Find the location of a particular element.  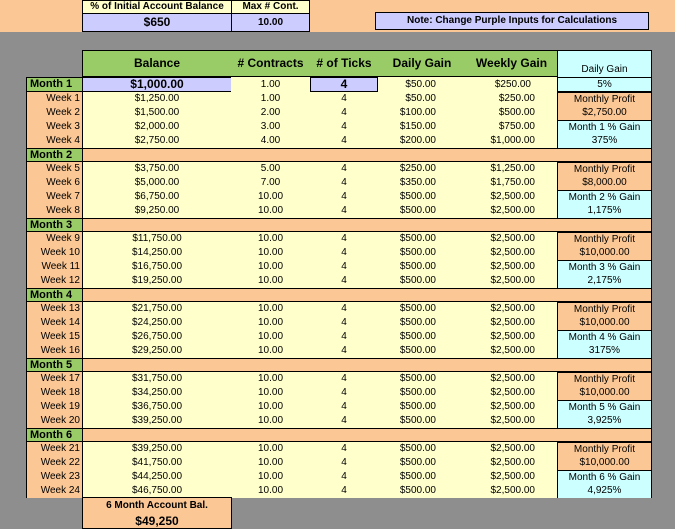

daily-gain-cell: $50.00 is located at coordinates (422, 84).